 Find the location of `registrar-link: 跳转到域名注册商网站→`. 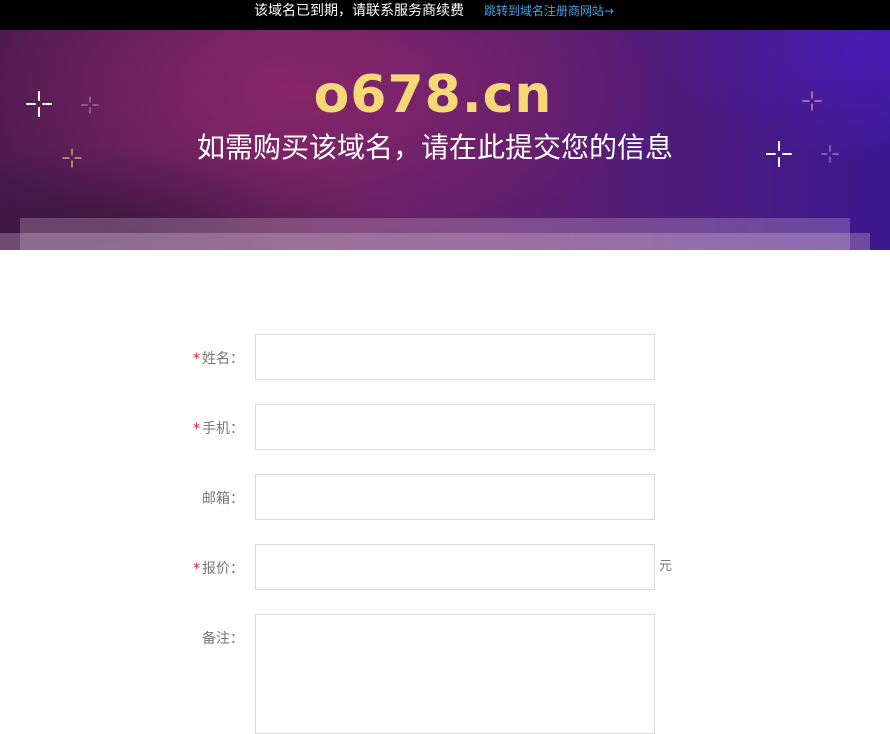

registrar-link: 跳转到域名注册商网站→ is located at coordinates (549, 11).